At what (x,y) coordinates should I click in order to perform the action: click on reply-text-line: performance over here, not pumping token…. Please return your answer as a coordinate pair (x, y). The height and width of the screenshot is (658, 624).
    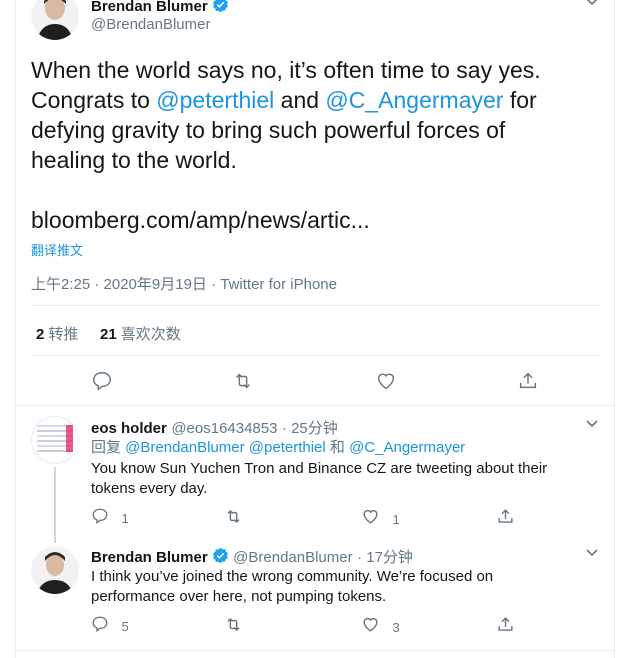
    Looking at the image, I should click on (239, 596).